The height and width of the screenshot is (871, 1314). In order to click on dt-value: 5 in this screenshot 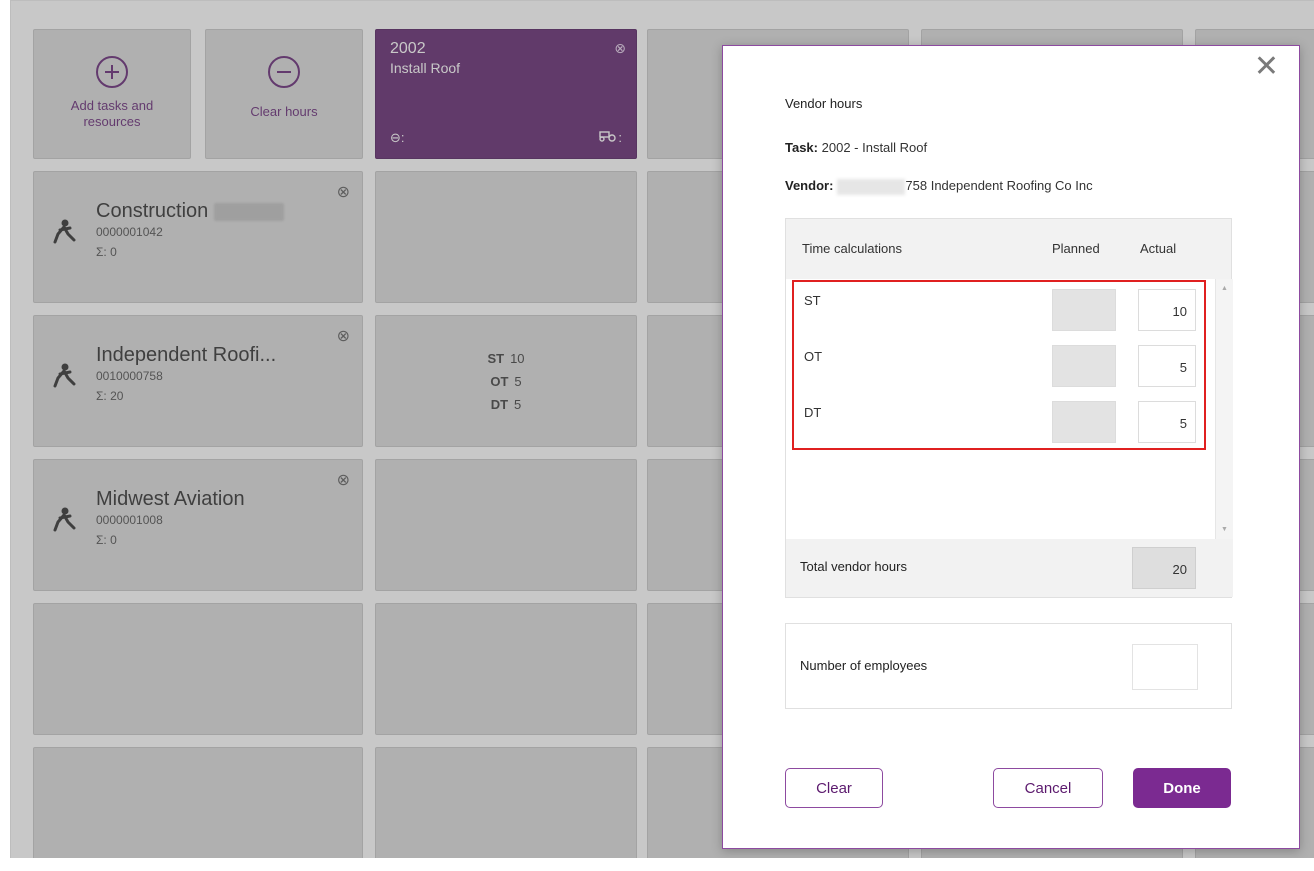, I will do `click(518, 404)`.